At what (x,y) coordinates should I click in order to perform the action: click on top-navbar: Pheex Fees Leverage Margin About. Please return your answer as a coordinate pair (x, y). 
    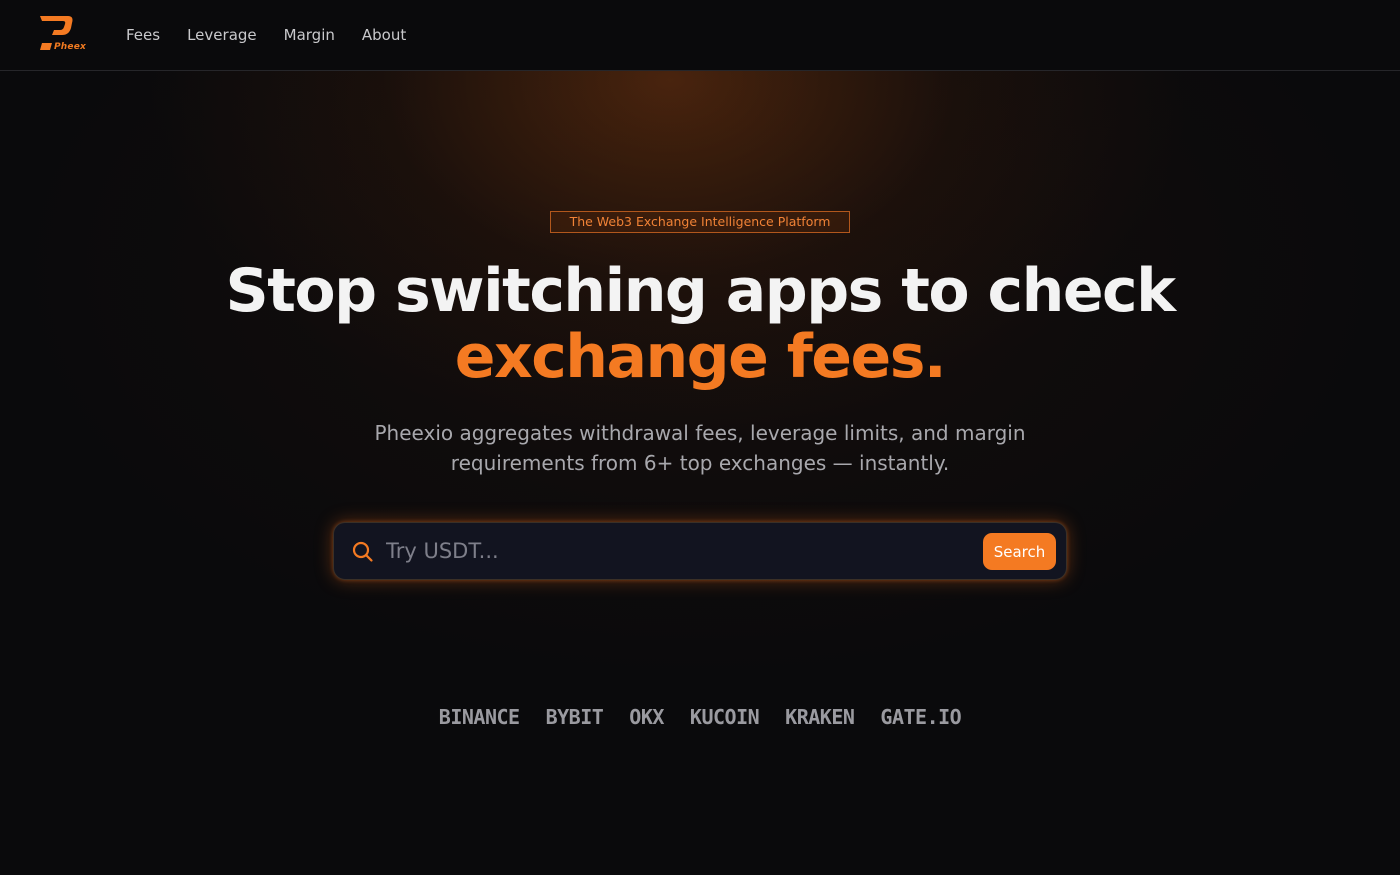
    Looking at the image, I should click on (700, 35).